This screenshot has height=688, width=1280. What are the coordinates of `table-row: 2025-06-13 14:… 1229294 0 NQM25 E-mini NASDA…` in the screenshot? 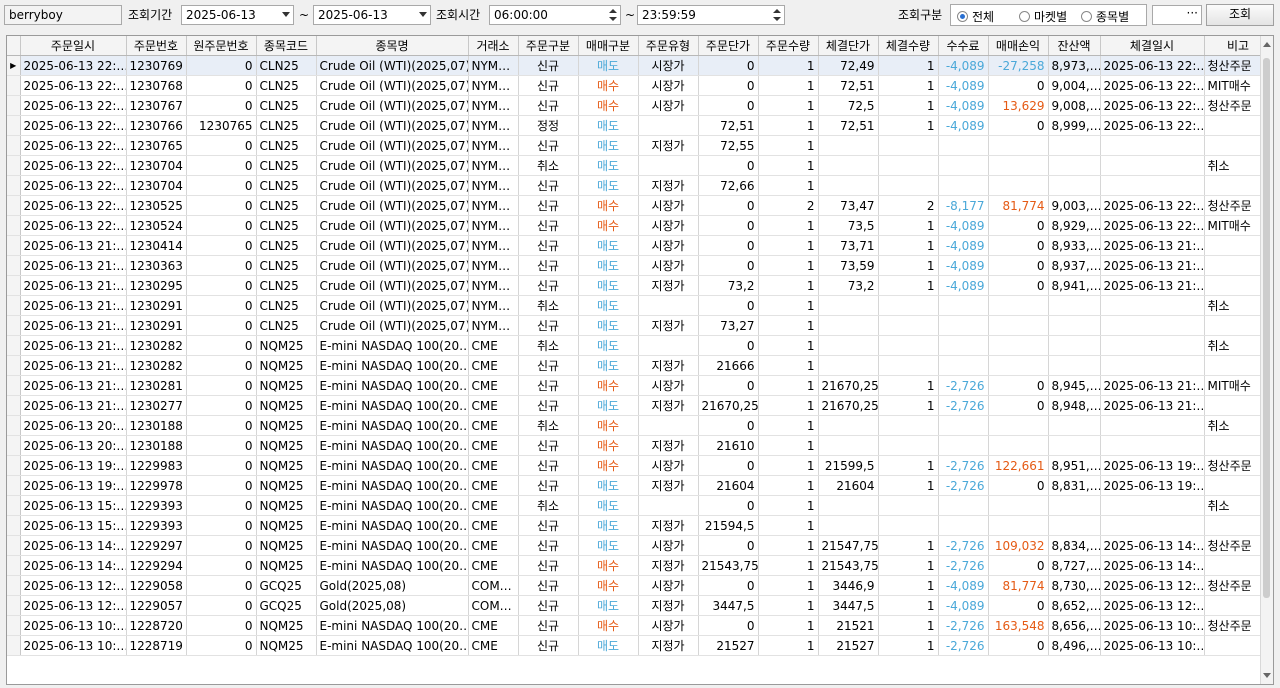 It's located at (640, 565).